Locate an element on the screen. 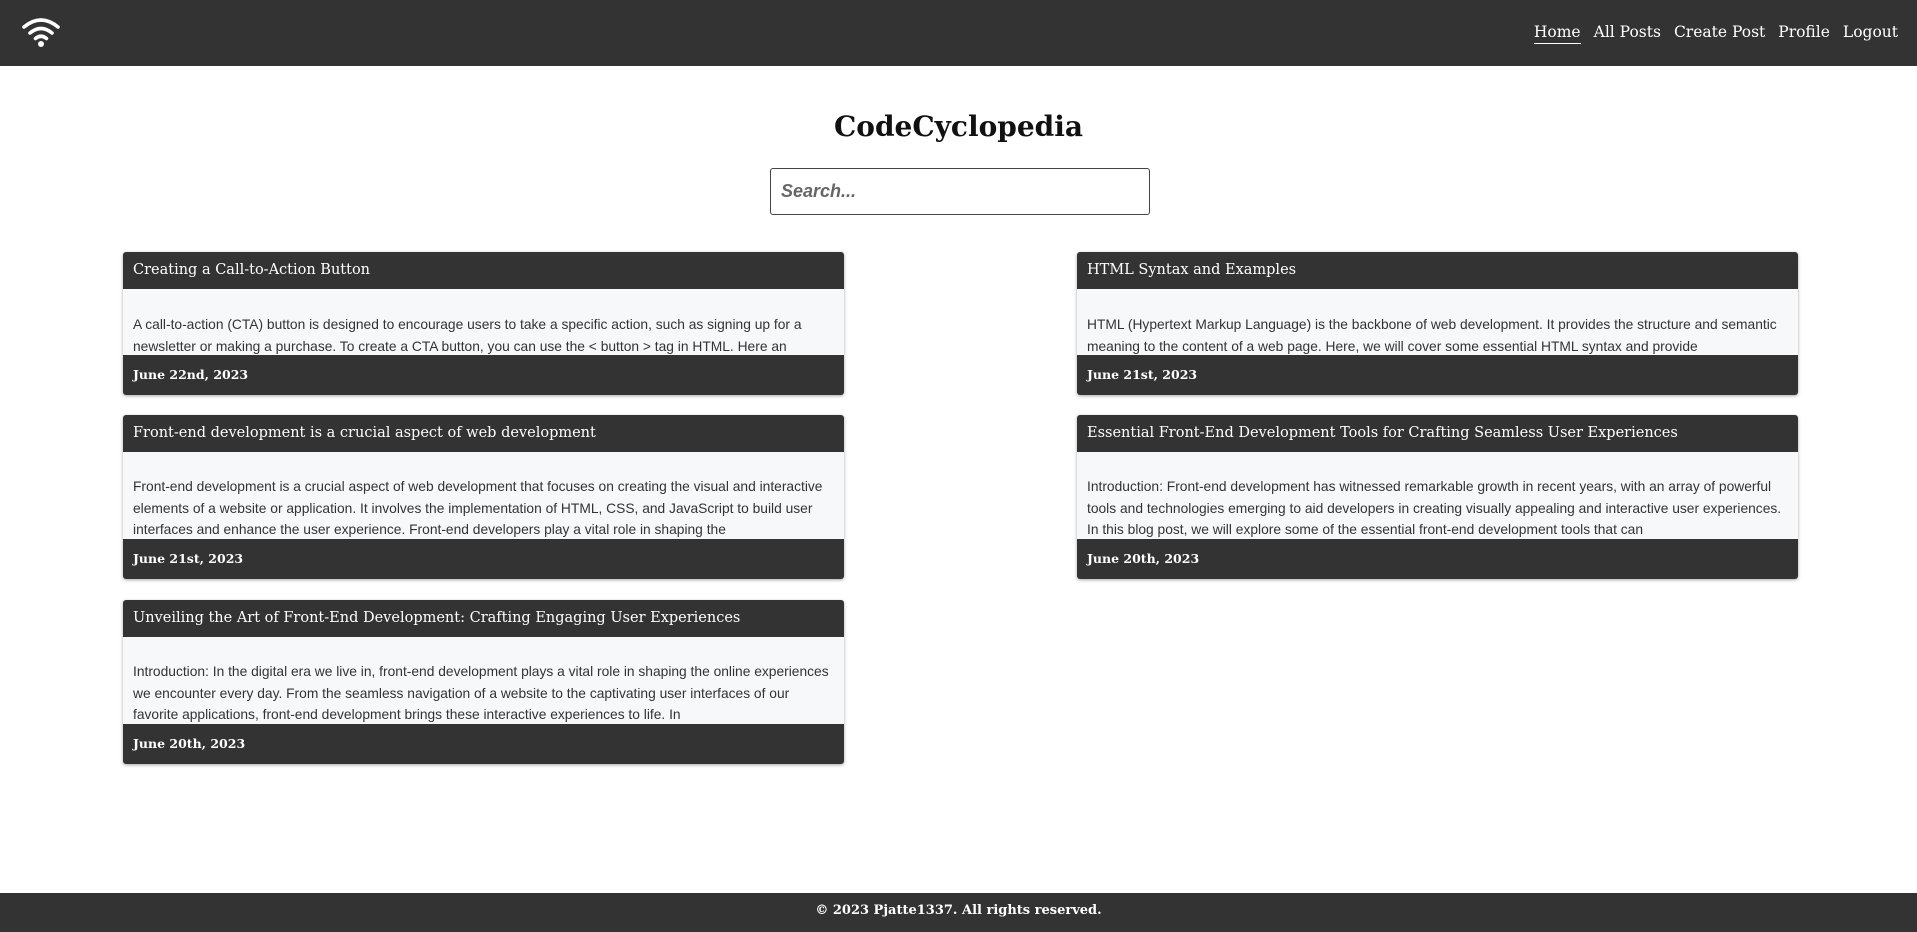 The width and height of the screenshot is (1917, 932). page-footer: © 2023 Pjatte1337. All rights reserved. is located at coordinates (958, 912).